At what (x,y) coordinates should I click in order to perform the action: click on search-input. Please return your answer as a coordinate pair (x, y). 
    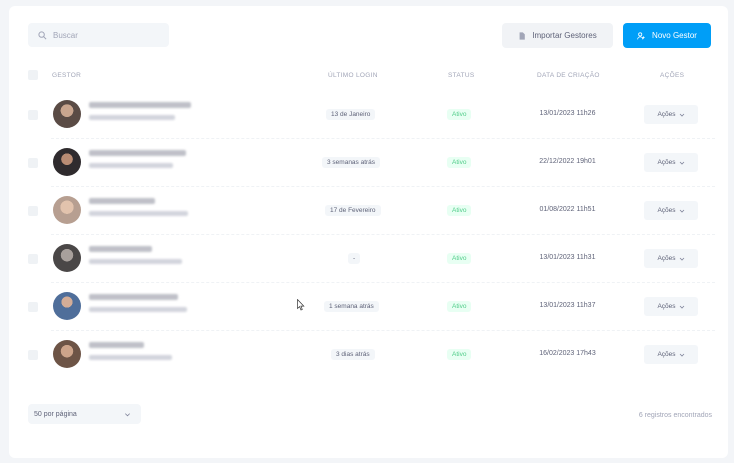
    Looking at the image, I should click on (108, 35).